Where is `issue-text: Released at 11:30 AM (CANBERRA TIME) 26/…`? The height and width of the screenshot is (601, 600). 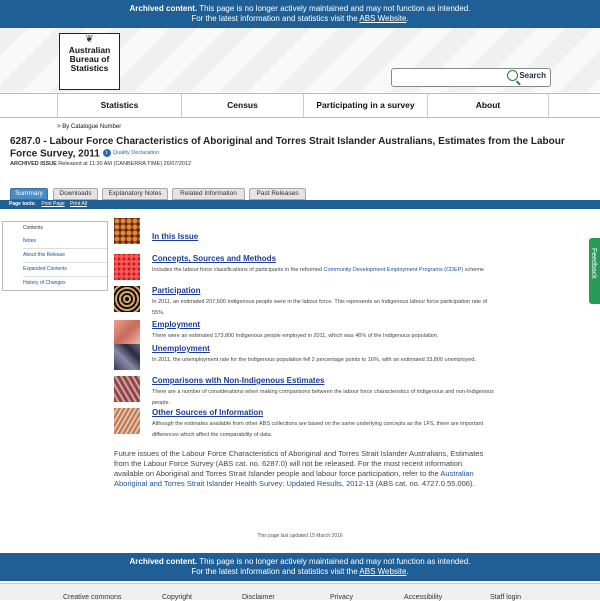
issue-text: Released at 11:30 AM (CANBERRA TIME) 26/… is located at coordinates (124, 164).